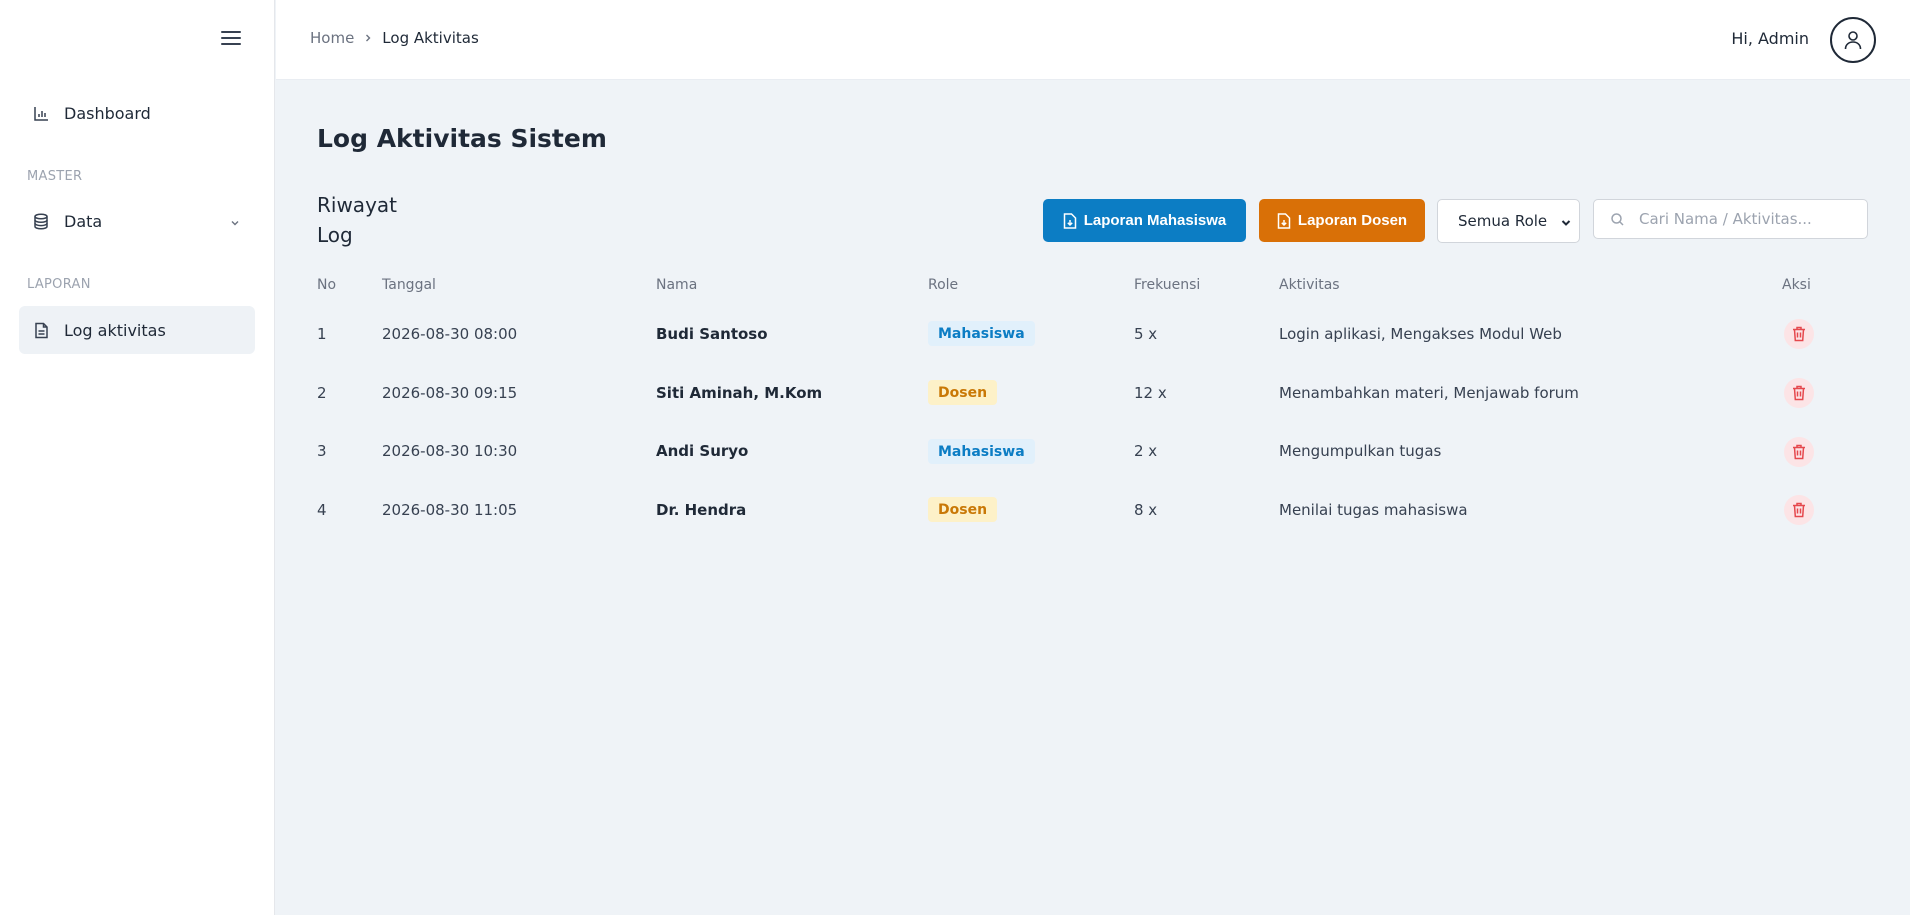 The width and height of the screenshot is (1910, 915). I want to click on cell-aktivitas: Menilai tugas mahasiswa, so click(1373, 510).